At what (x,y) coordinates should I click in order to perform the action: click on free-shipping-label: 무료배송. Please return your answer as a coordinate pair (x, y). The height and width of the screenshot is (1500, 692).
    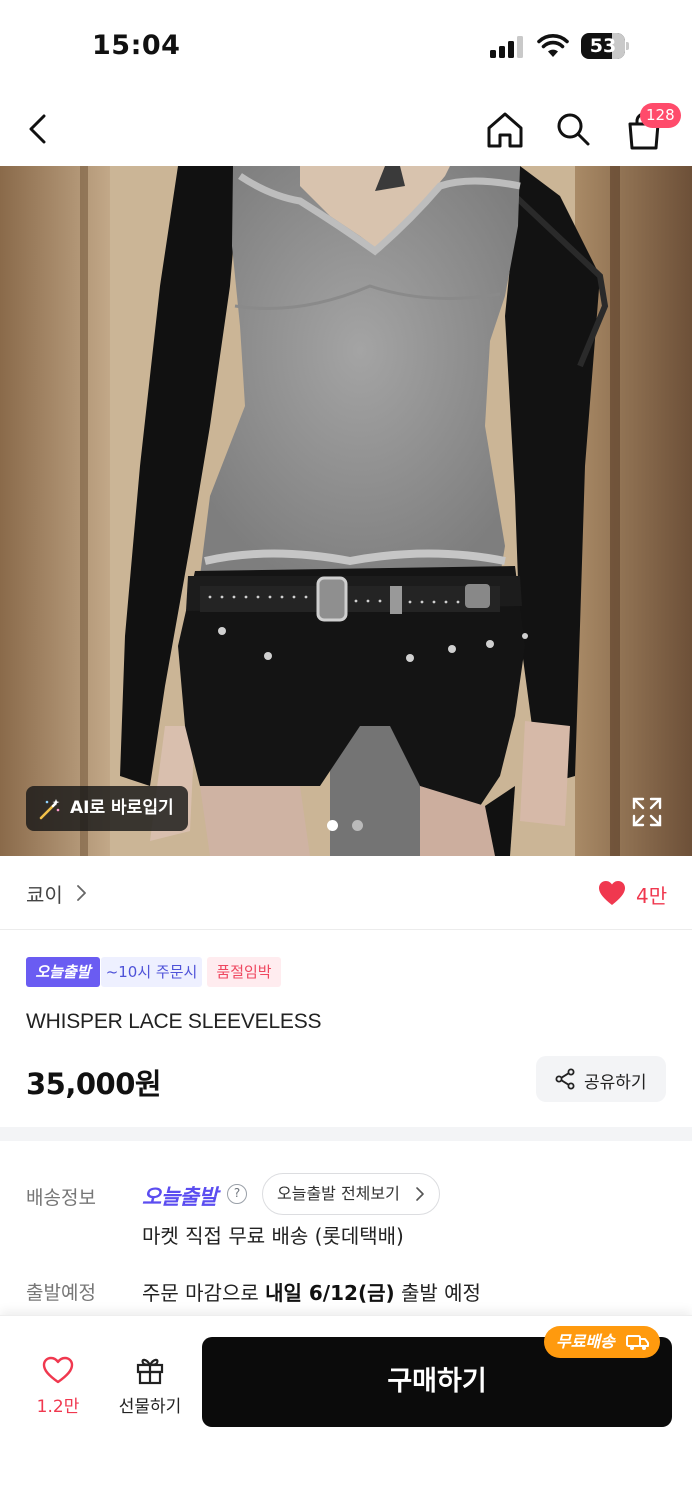
    Looking at the image, I should click on (585, 1341).